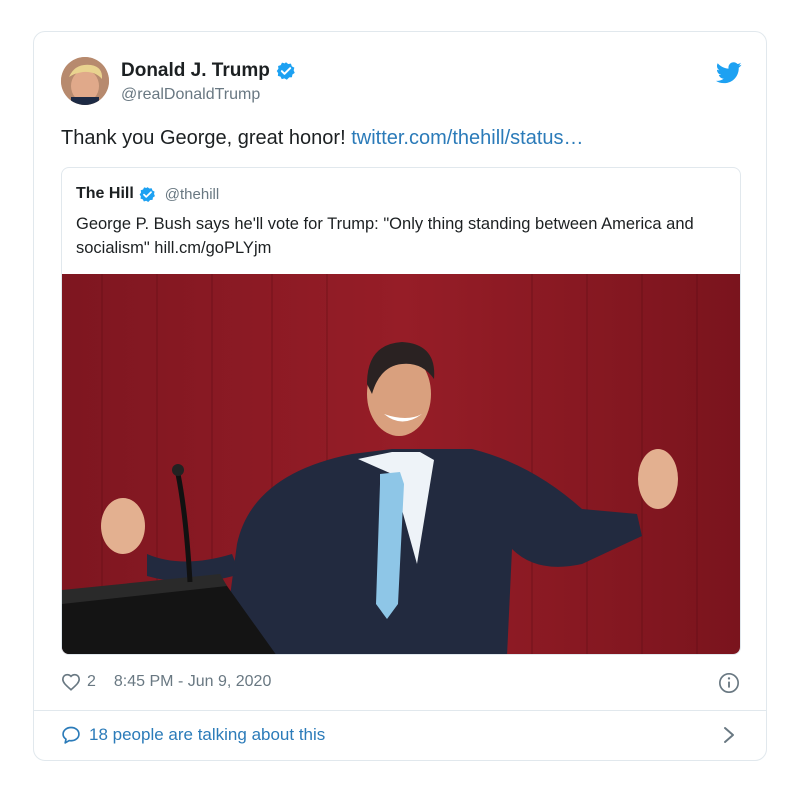  Describe the element at coordinates (729, 73) in the screenshot. I see `twitter-bird-icon` at that location.